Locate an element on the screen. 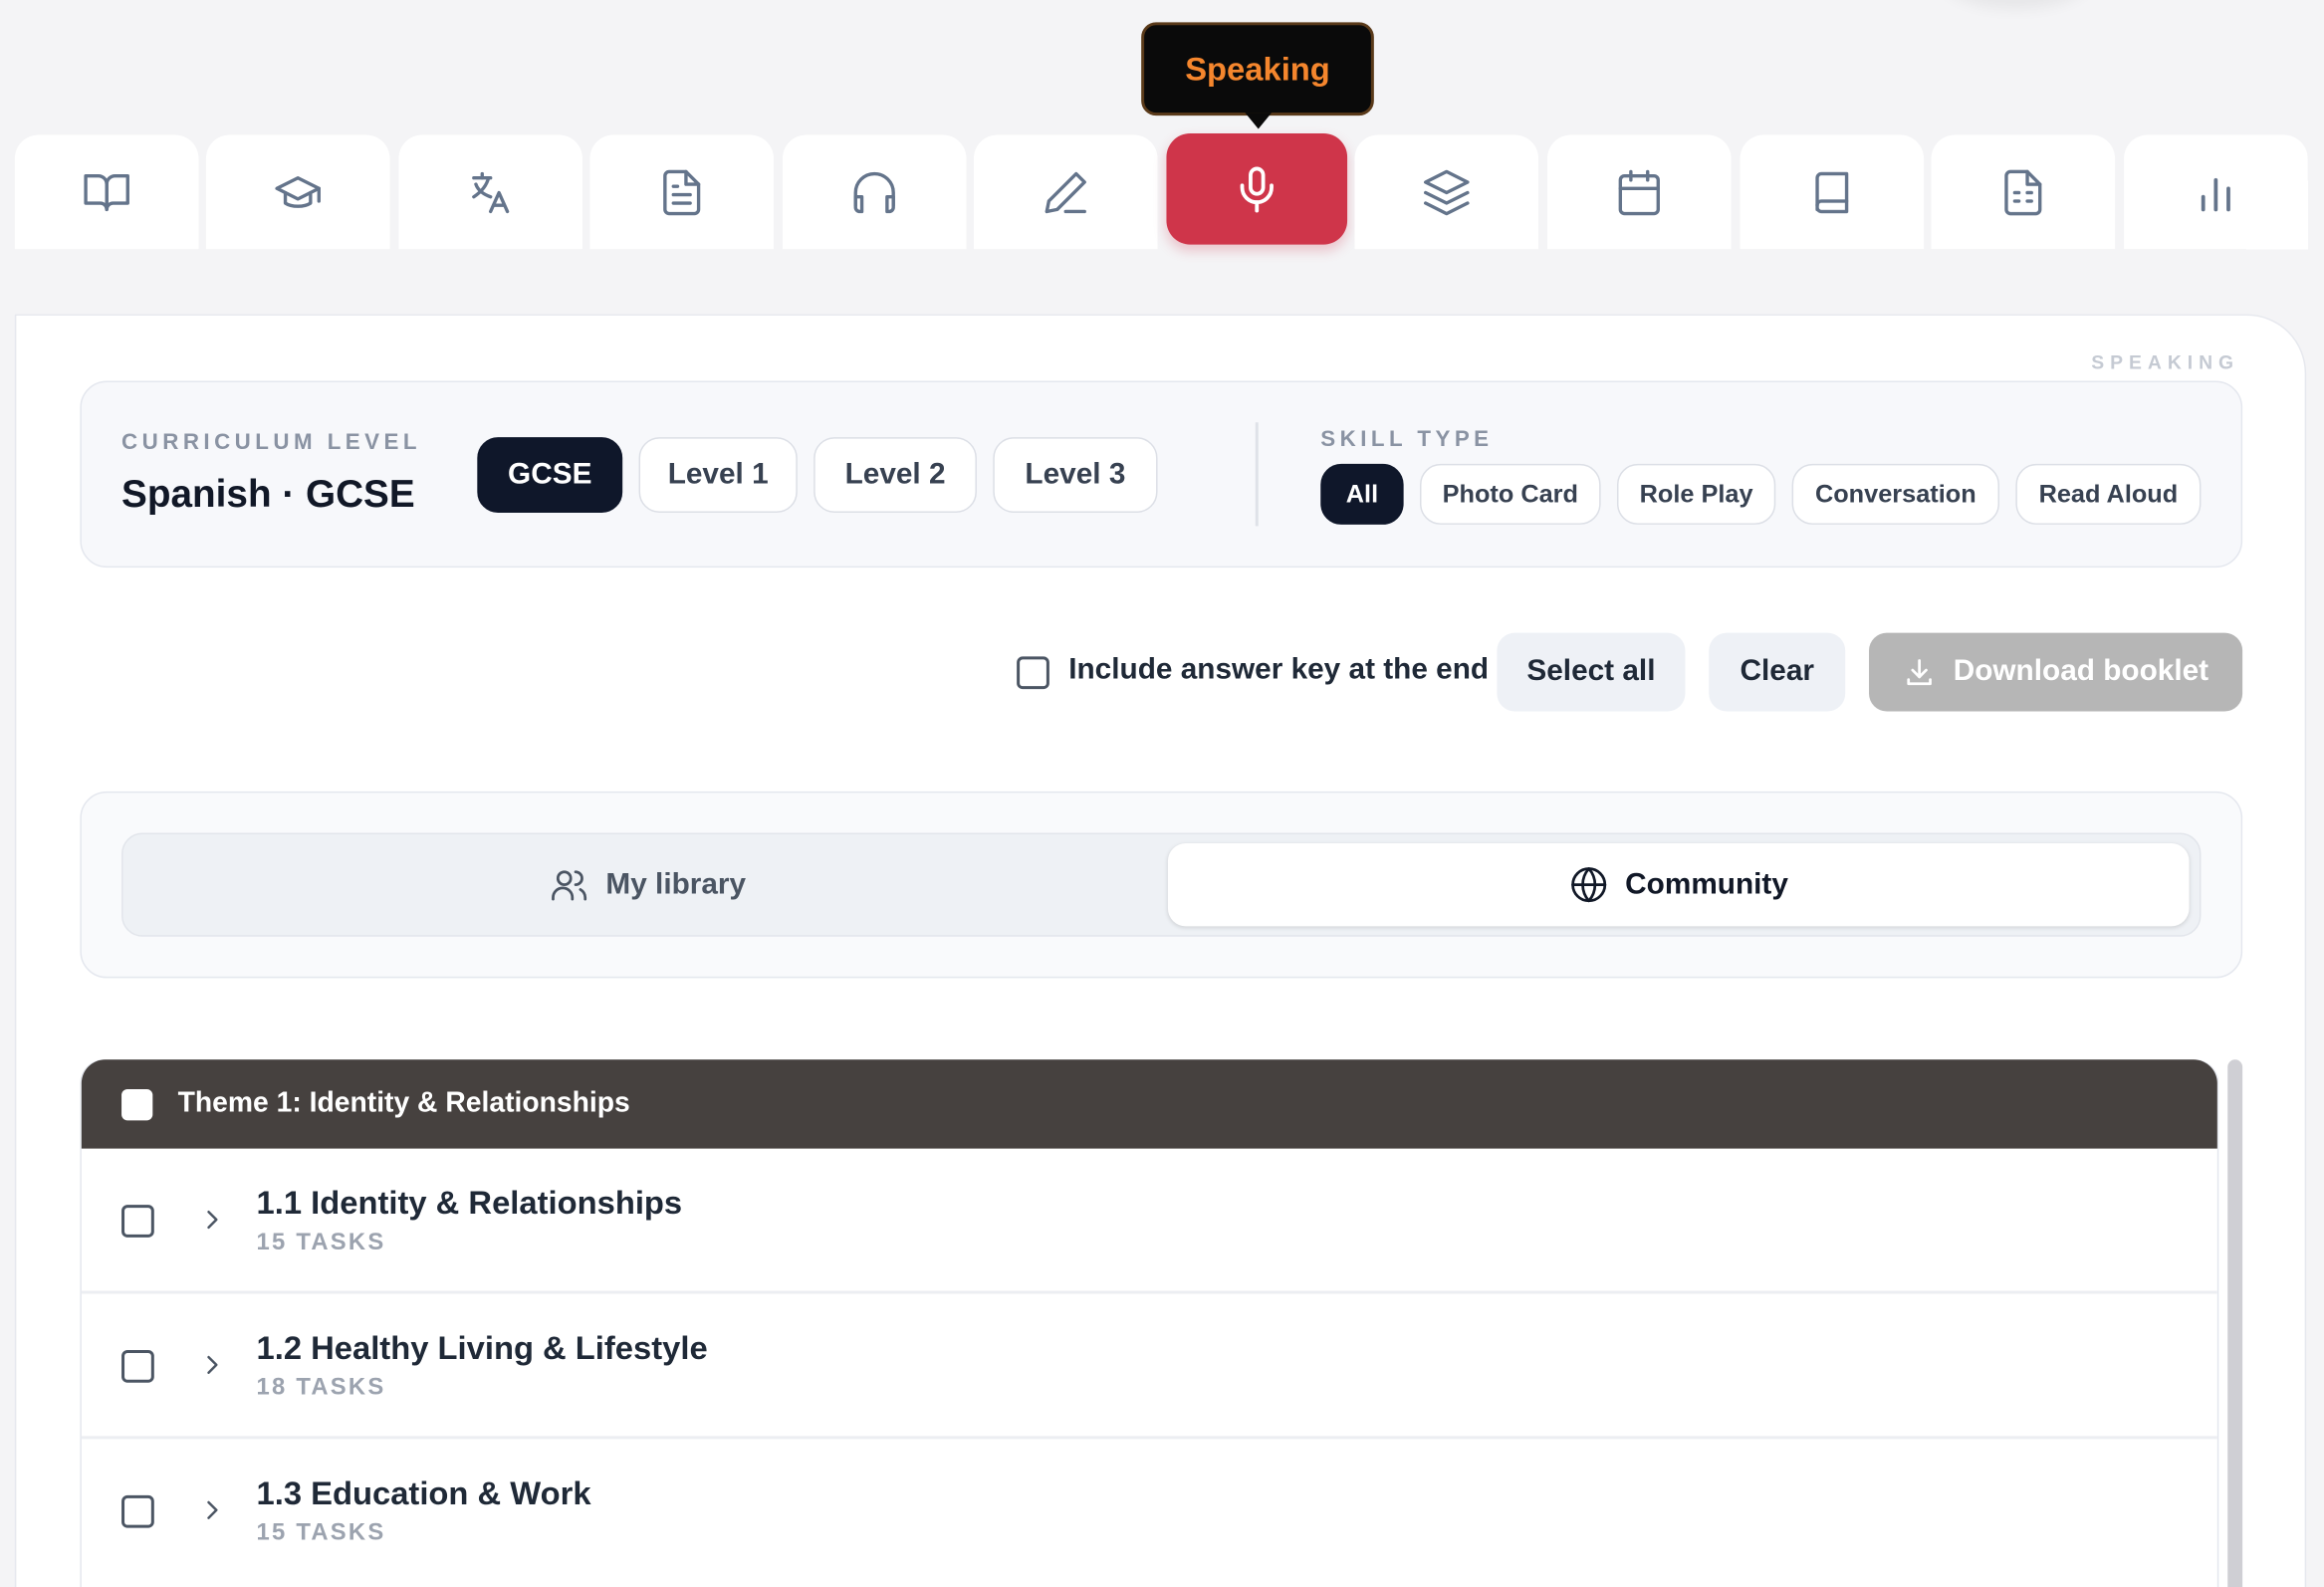  download-booklet-button: Download booklet is located at coordinates (2056, 672).